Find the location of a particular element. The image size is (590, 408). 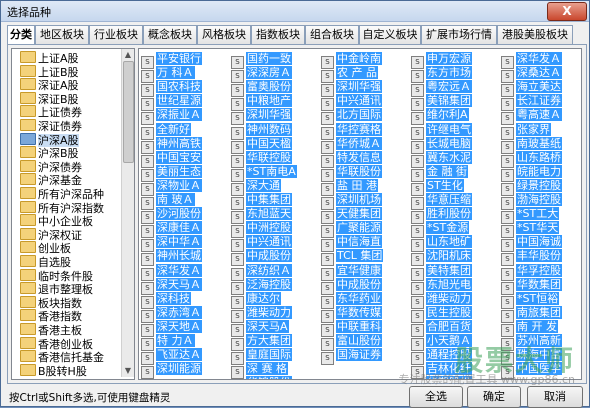

ok-button: 确定 is located at coordinates (494, 397).